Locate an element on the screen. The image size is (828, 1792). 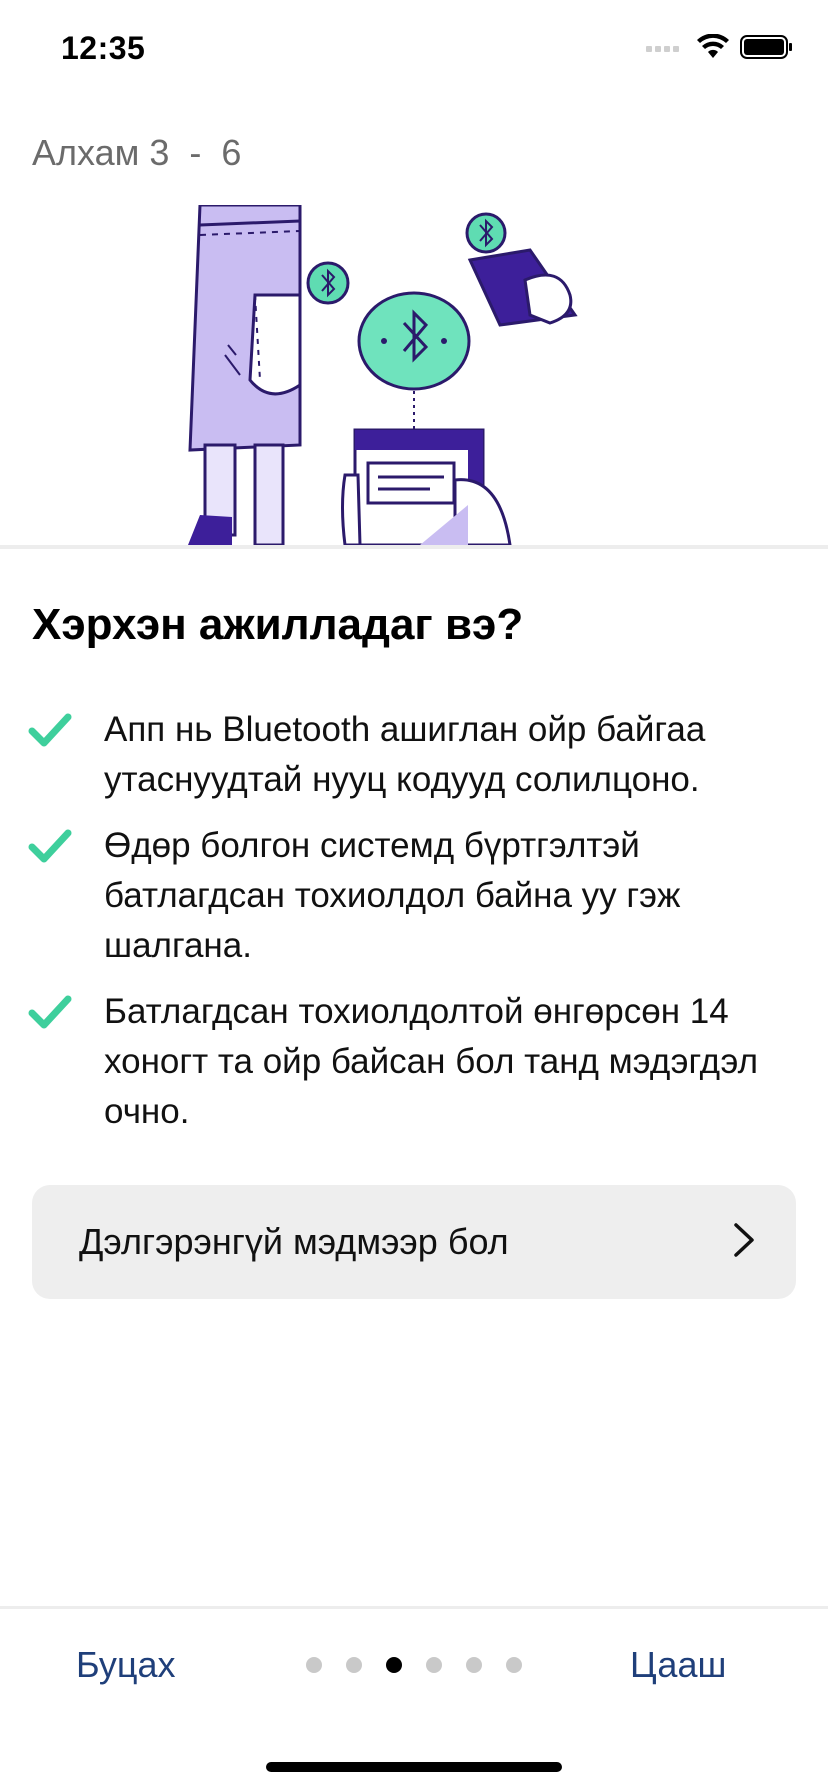
hand-phone-bottom-illustration is located at coordinates (426, 486).